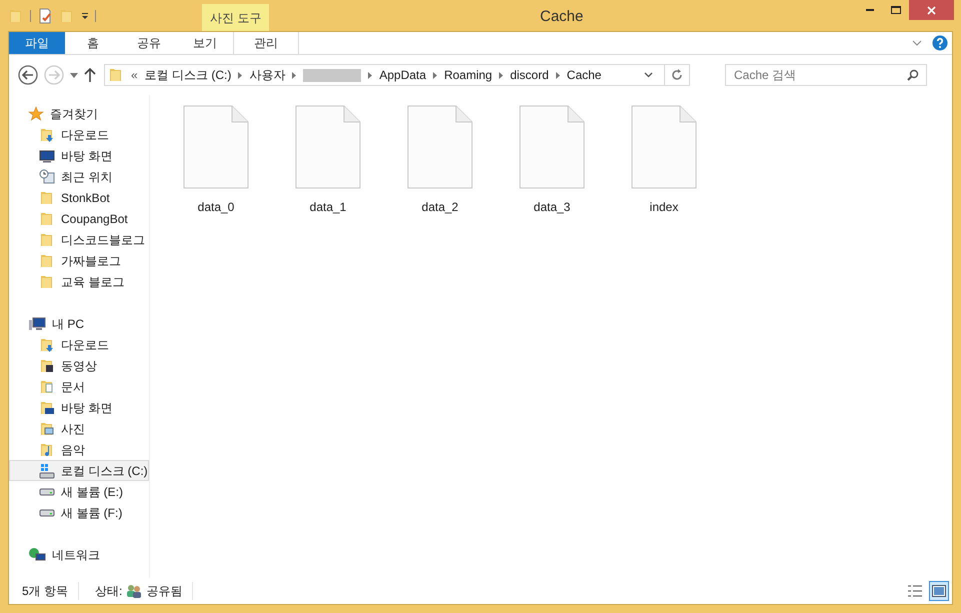 This screenshot has width=961, height=613. What do you see at coordinates (913, 75) in the screenshot?
I see `search-icon` at bounding box center [913, 75].